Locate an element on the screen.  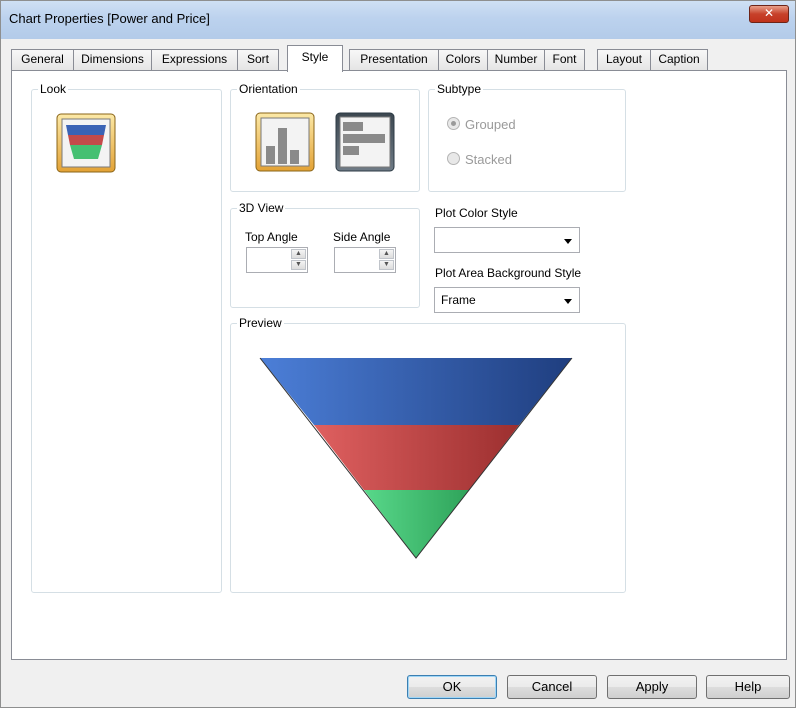
tab-number: Number is located at coordinates (516, 59).